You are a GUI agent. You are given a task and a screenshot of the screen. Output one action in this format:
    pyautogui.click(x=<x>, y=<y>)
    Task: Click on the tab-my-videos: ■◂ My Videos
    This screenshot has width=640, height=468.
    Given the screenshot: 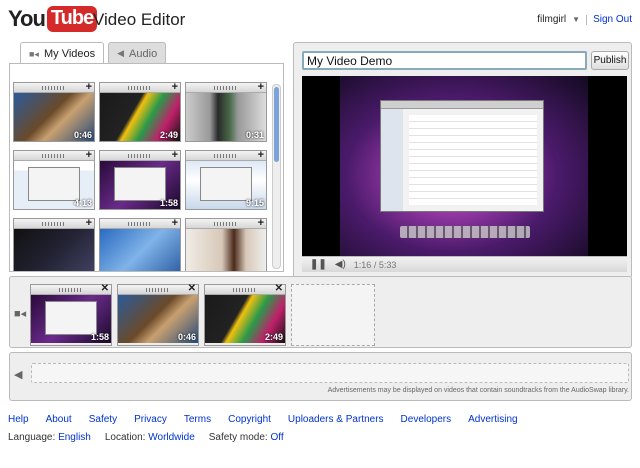 What is the action you would take?
    pyautogui.click(x=62, y=53)
    